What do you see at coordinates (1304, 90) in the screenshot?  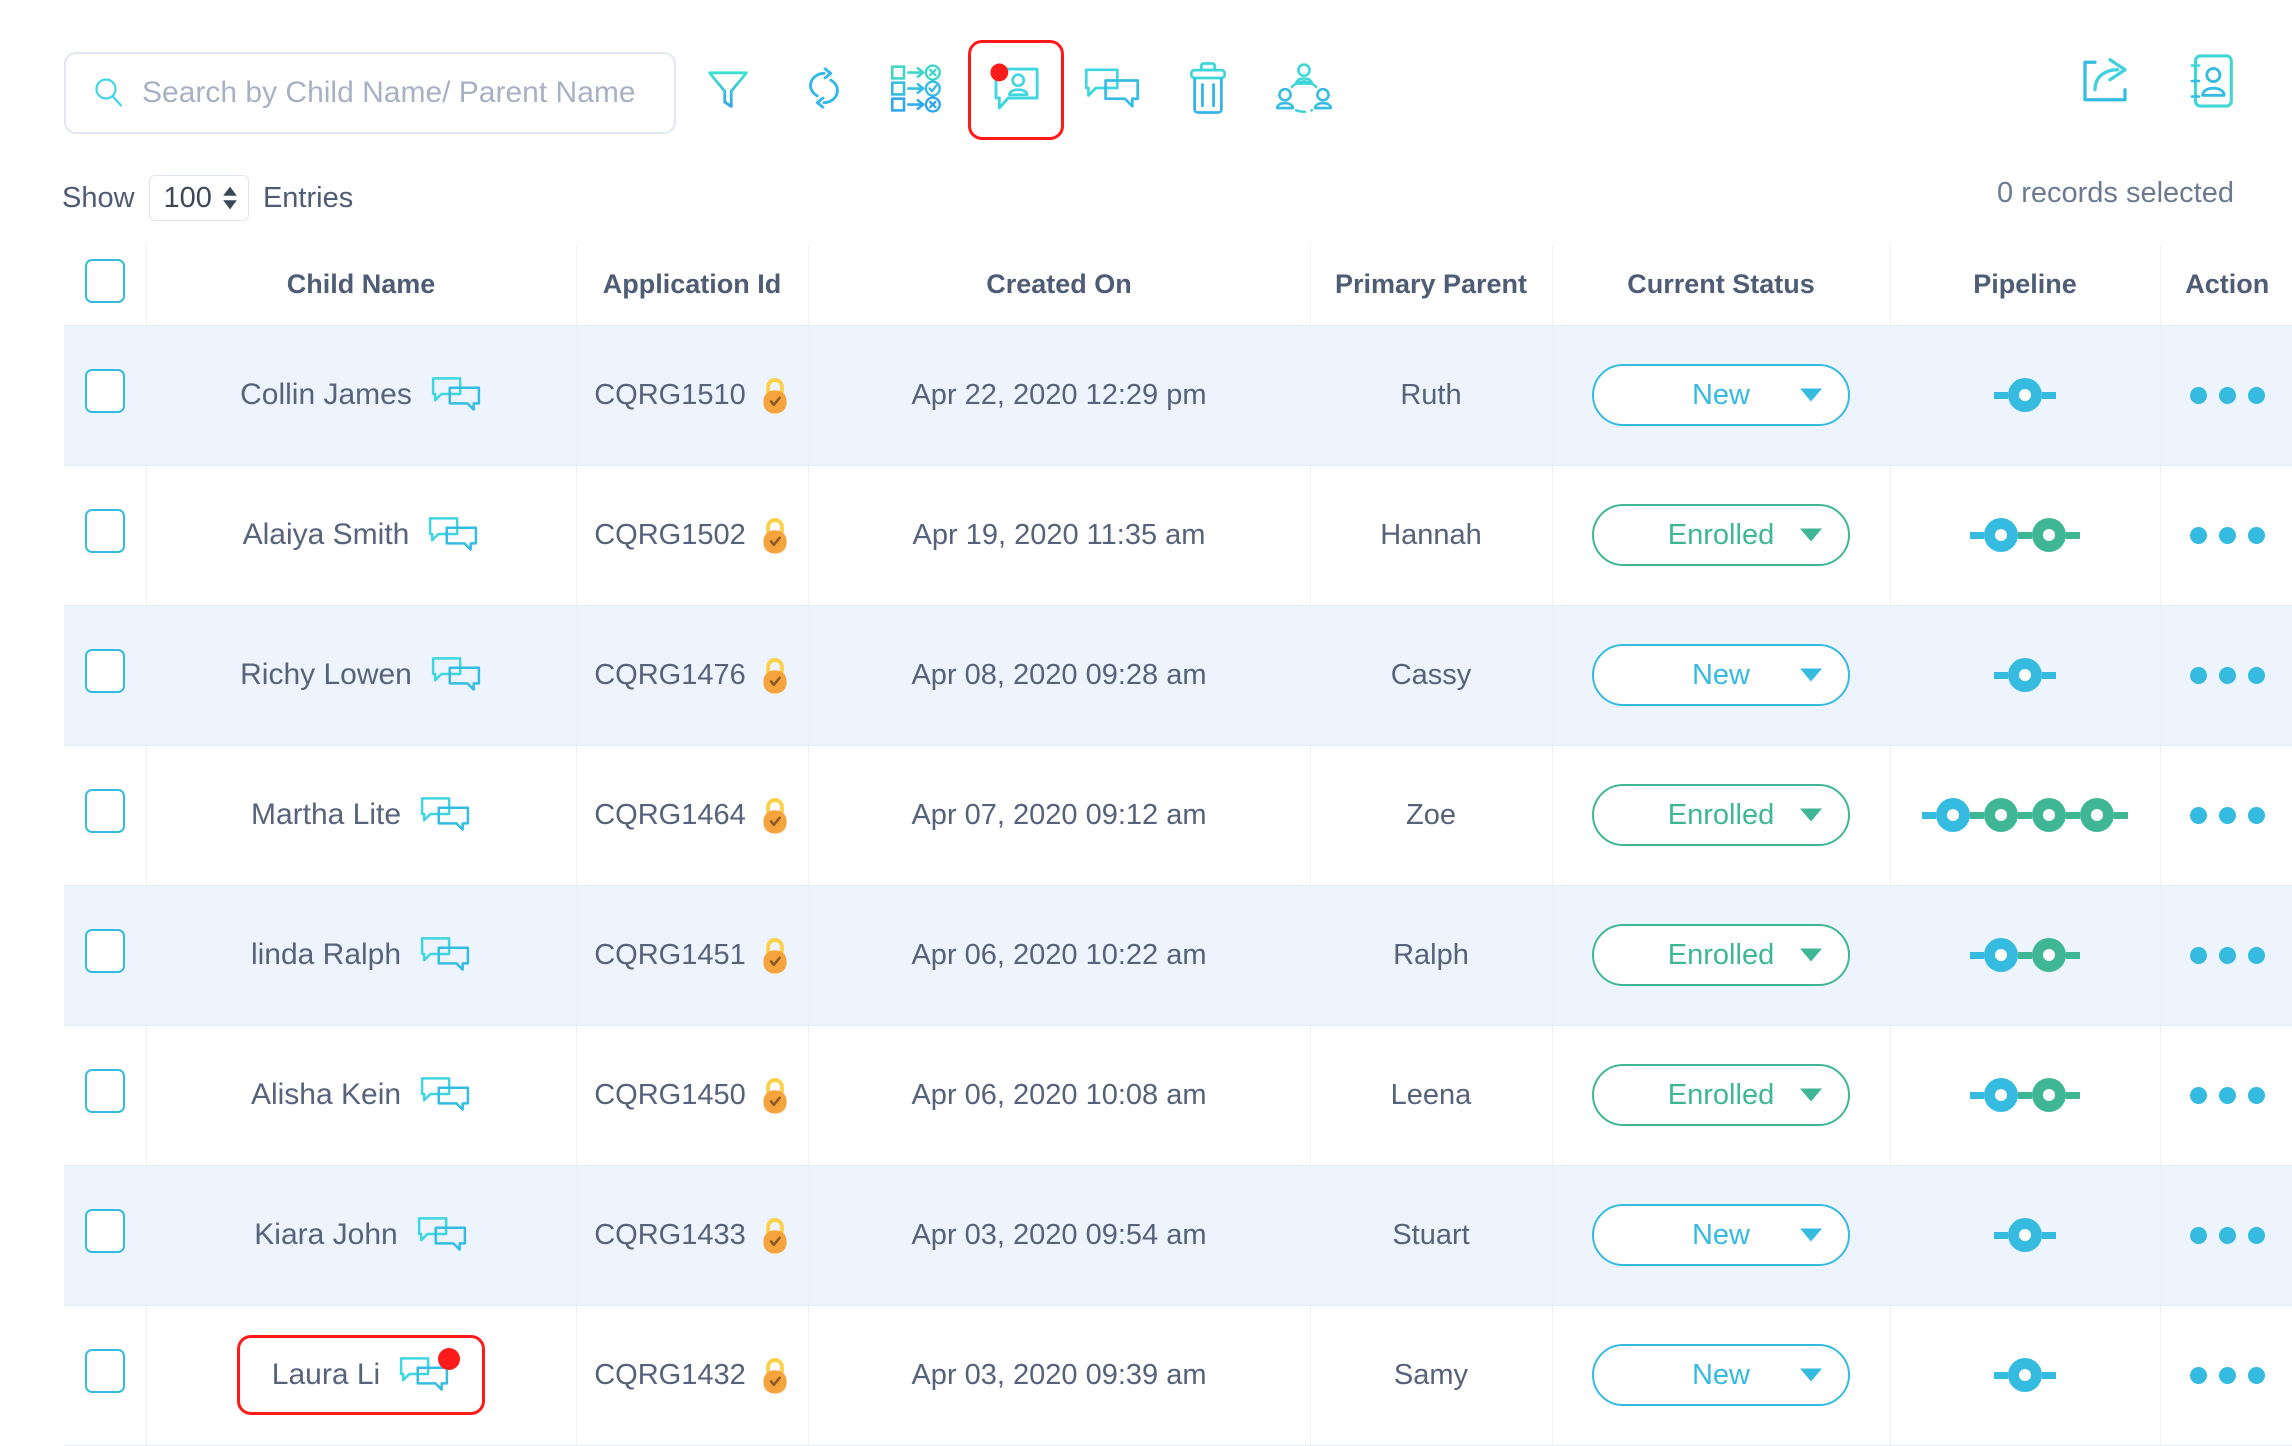 I see `assign-staff-icon-button` at bounding box center [1304, 90].